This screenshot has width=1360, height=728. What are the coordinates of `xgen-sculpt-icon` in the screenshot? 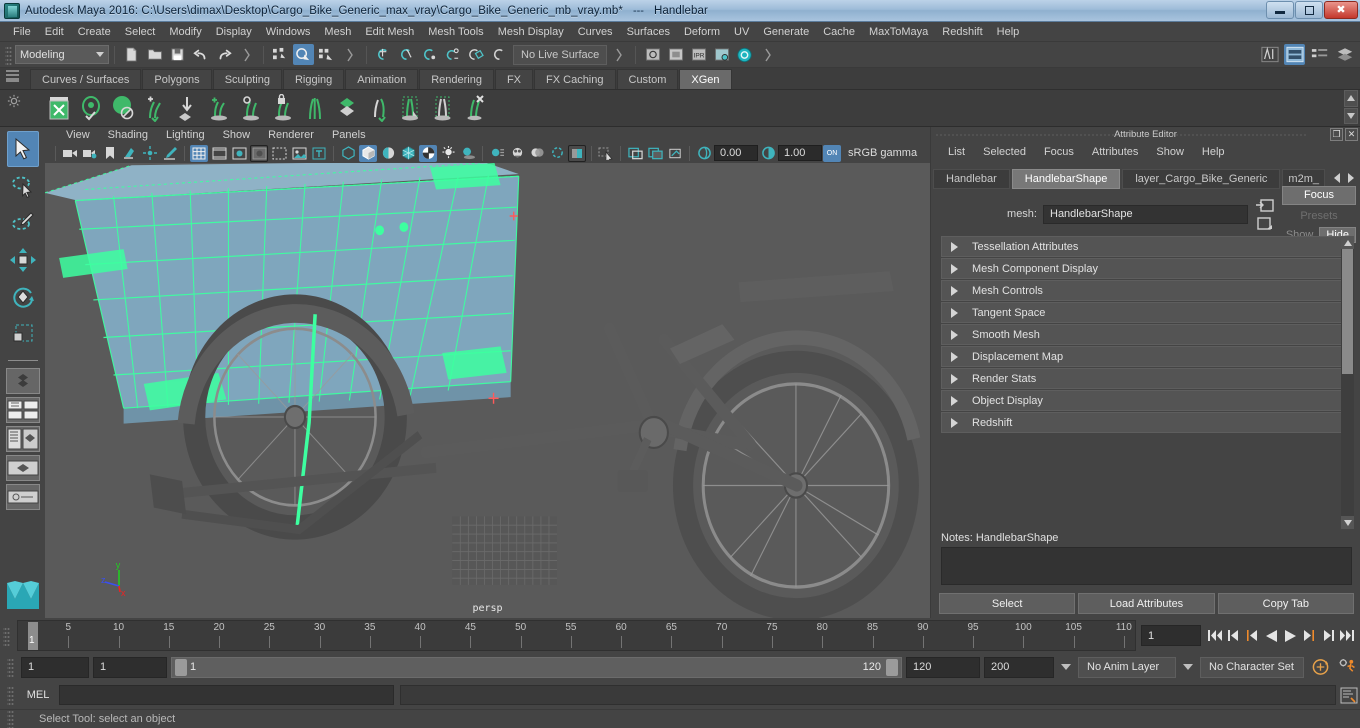 It's located at (411, 108).